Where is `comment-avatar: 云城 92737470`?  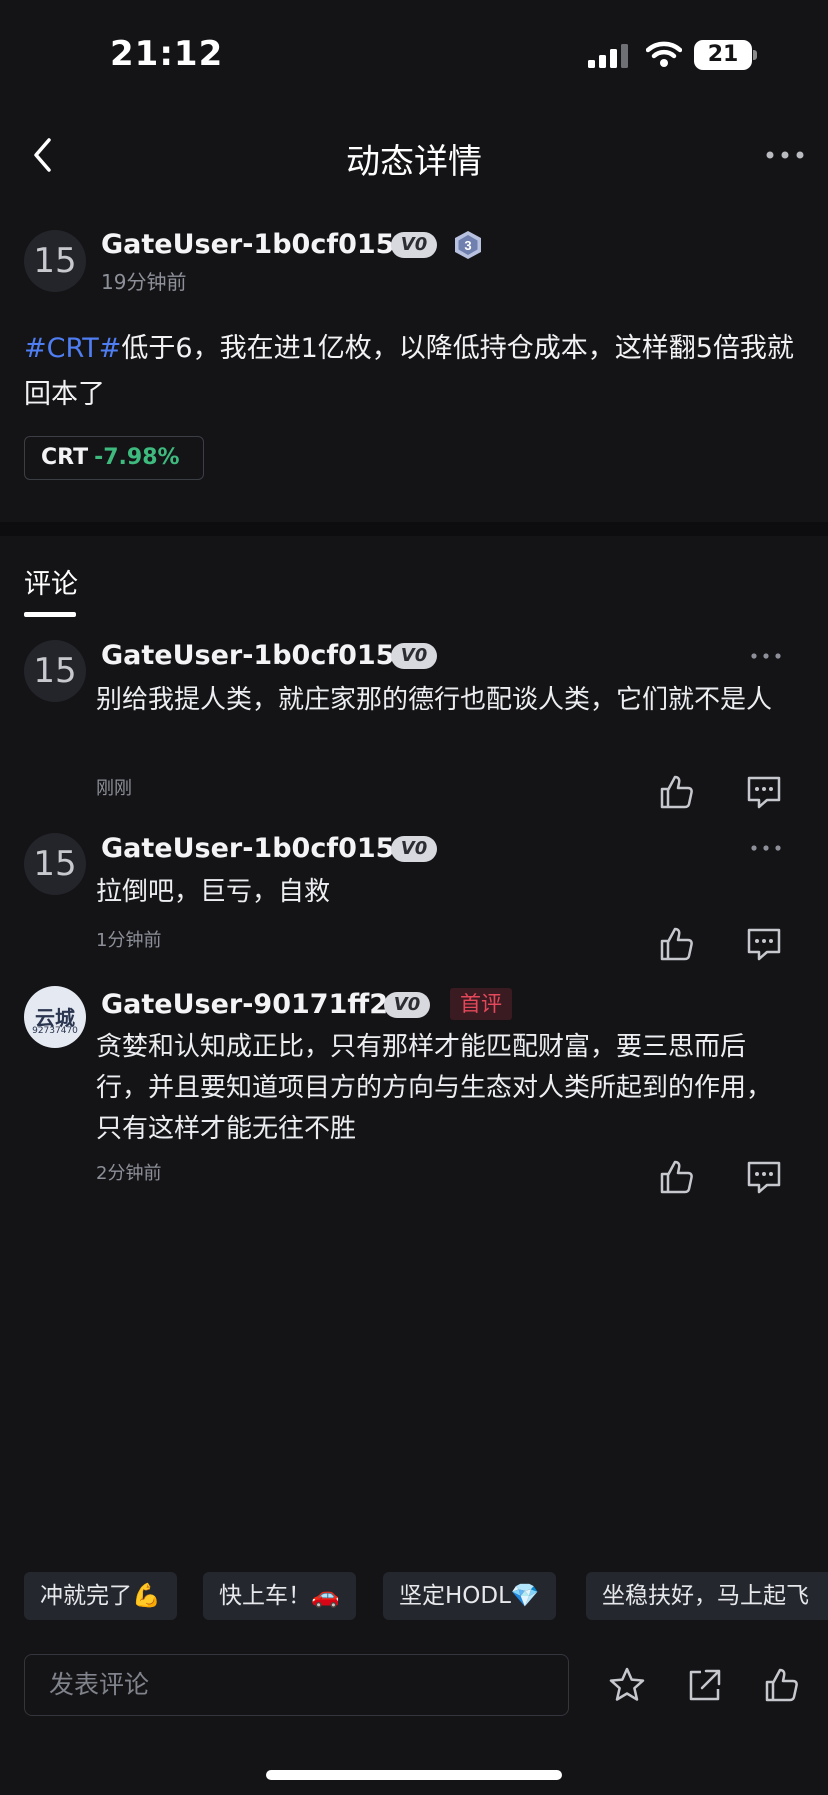
comment-avatar: 云城 92737470 is located at coordinates (55, 1017).